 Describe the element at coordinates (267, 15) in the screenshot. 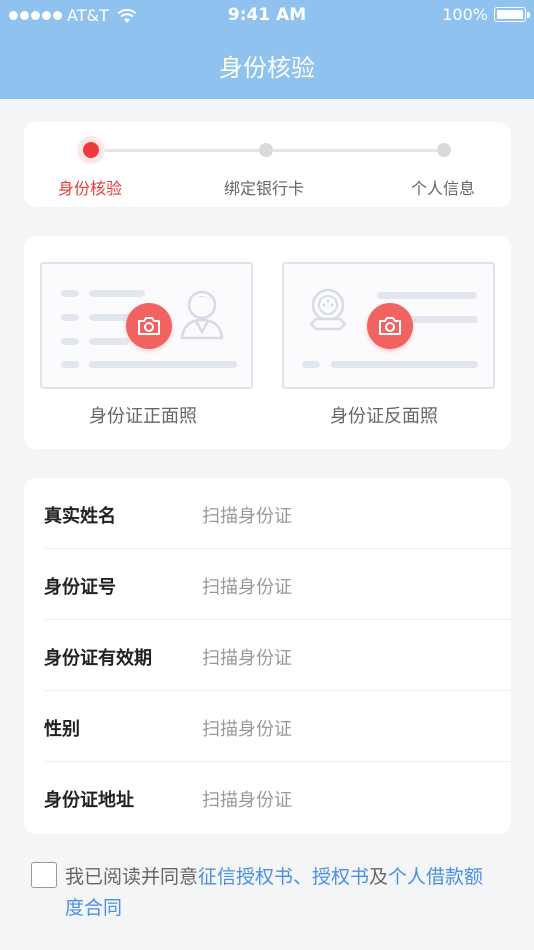

I see `status-bar: AT&T 9:41 AM 100%` at that location.